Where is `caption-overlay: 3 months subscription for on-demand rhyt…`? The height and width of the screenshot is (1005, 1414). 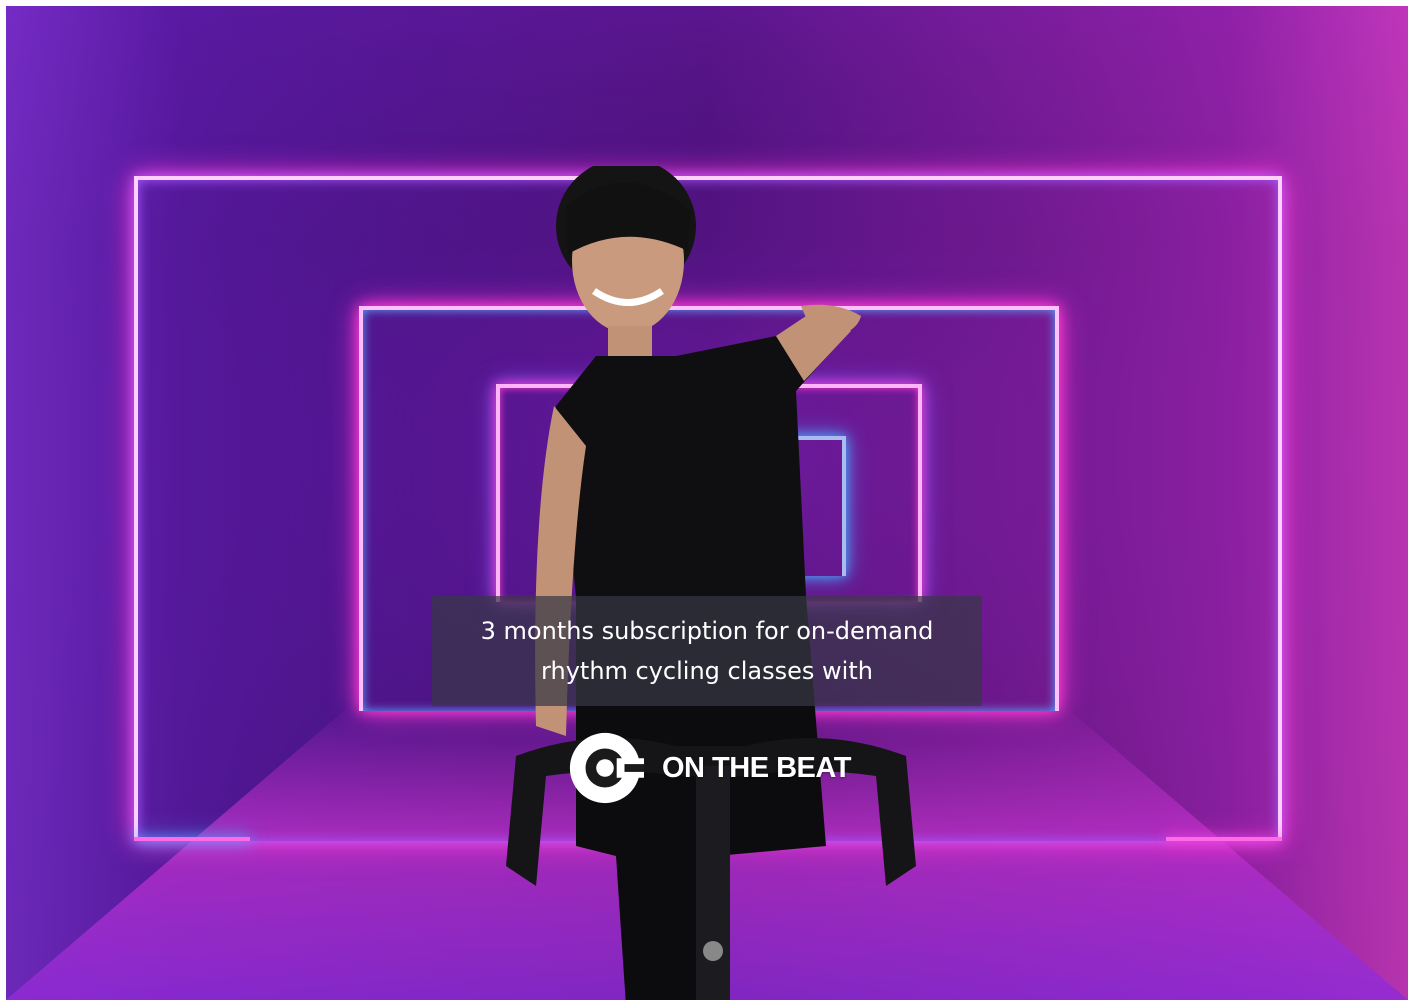
caption-overlay: 3 months subscription for on-demand rhyt… is located at coordinates (707, 651).